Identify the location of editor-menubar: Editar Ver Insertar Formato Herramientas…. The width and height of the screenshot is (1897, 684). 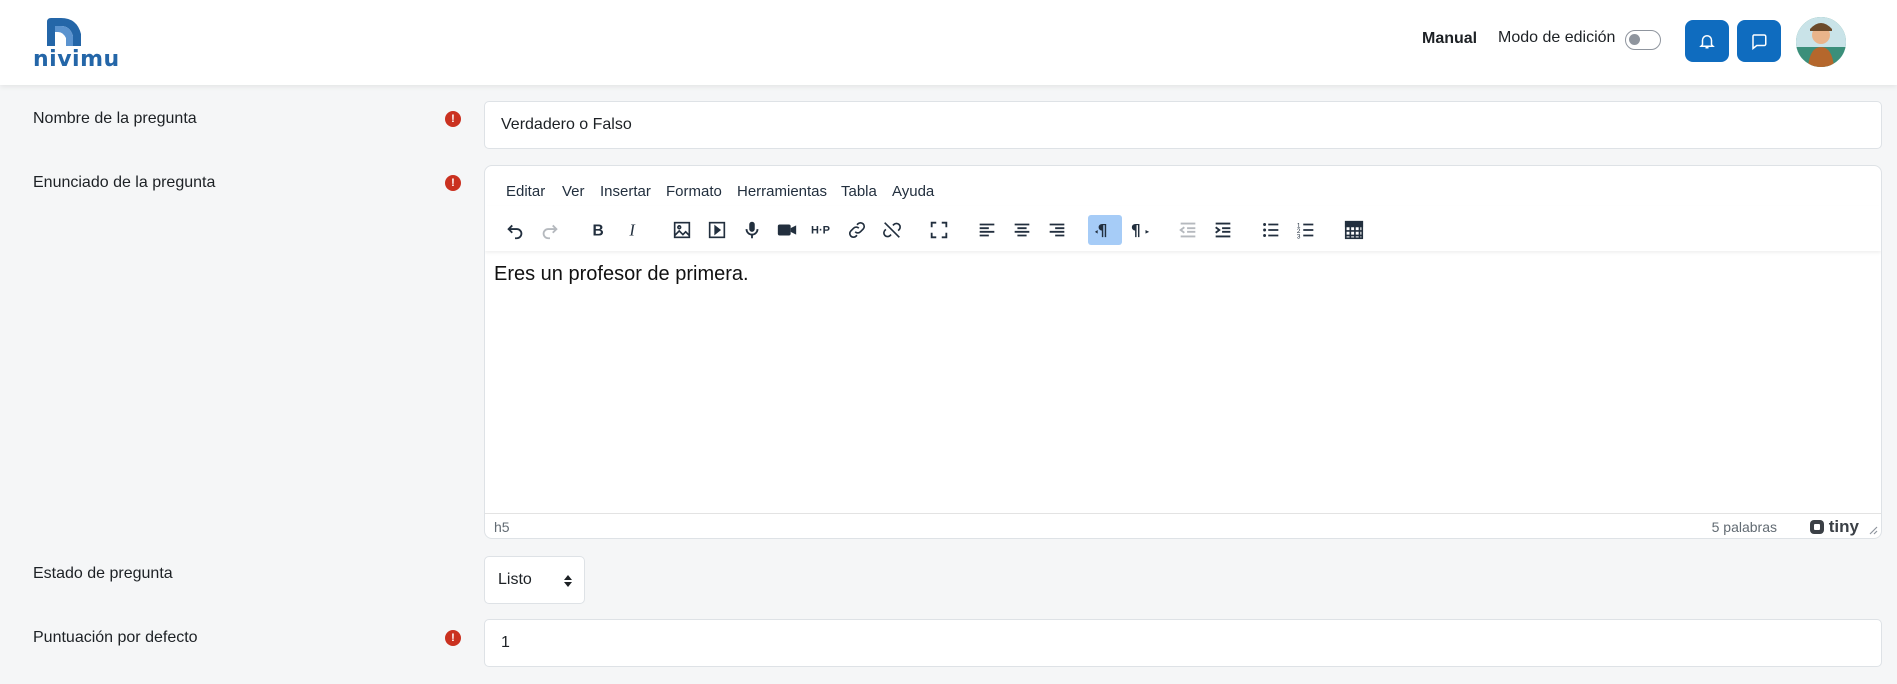
(1183, 186).